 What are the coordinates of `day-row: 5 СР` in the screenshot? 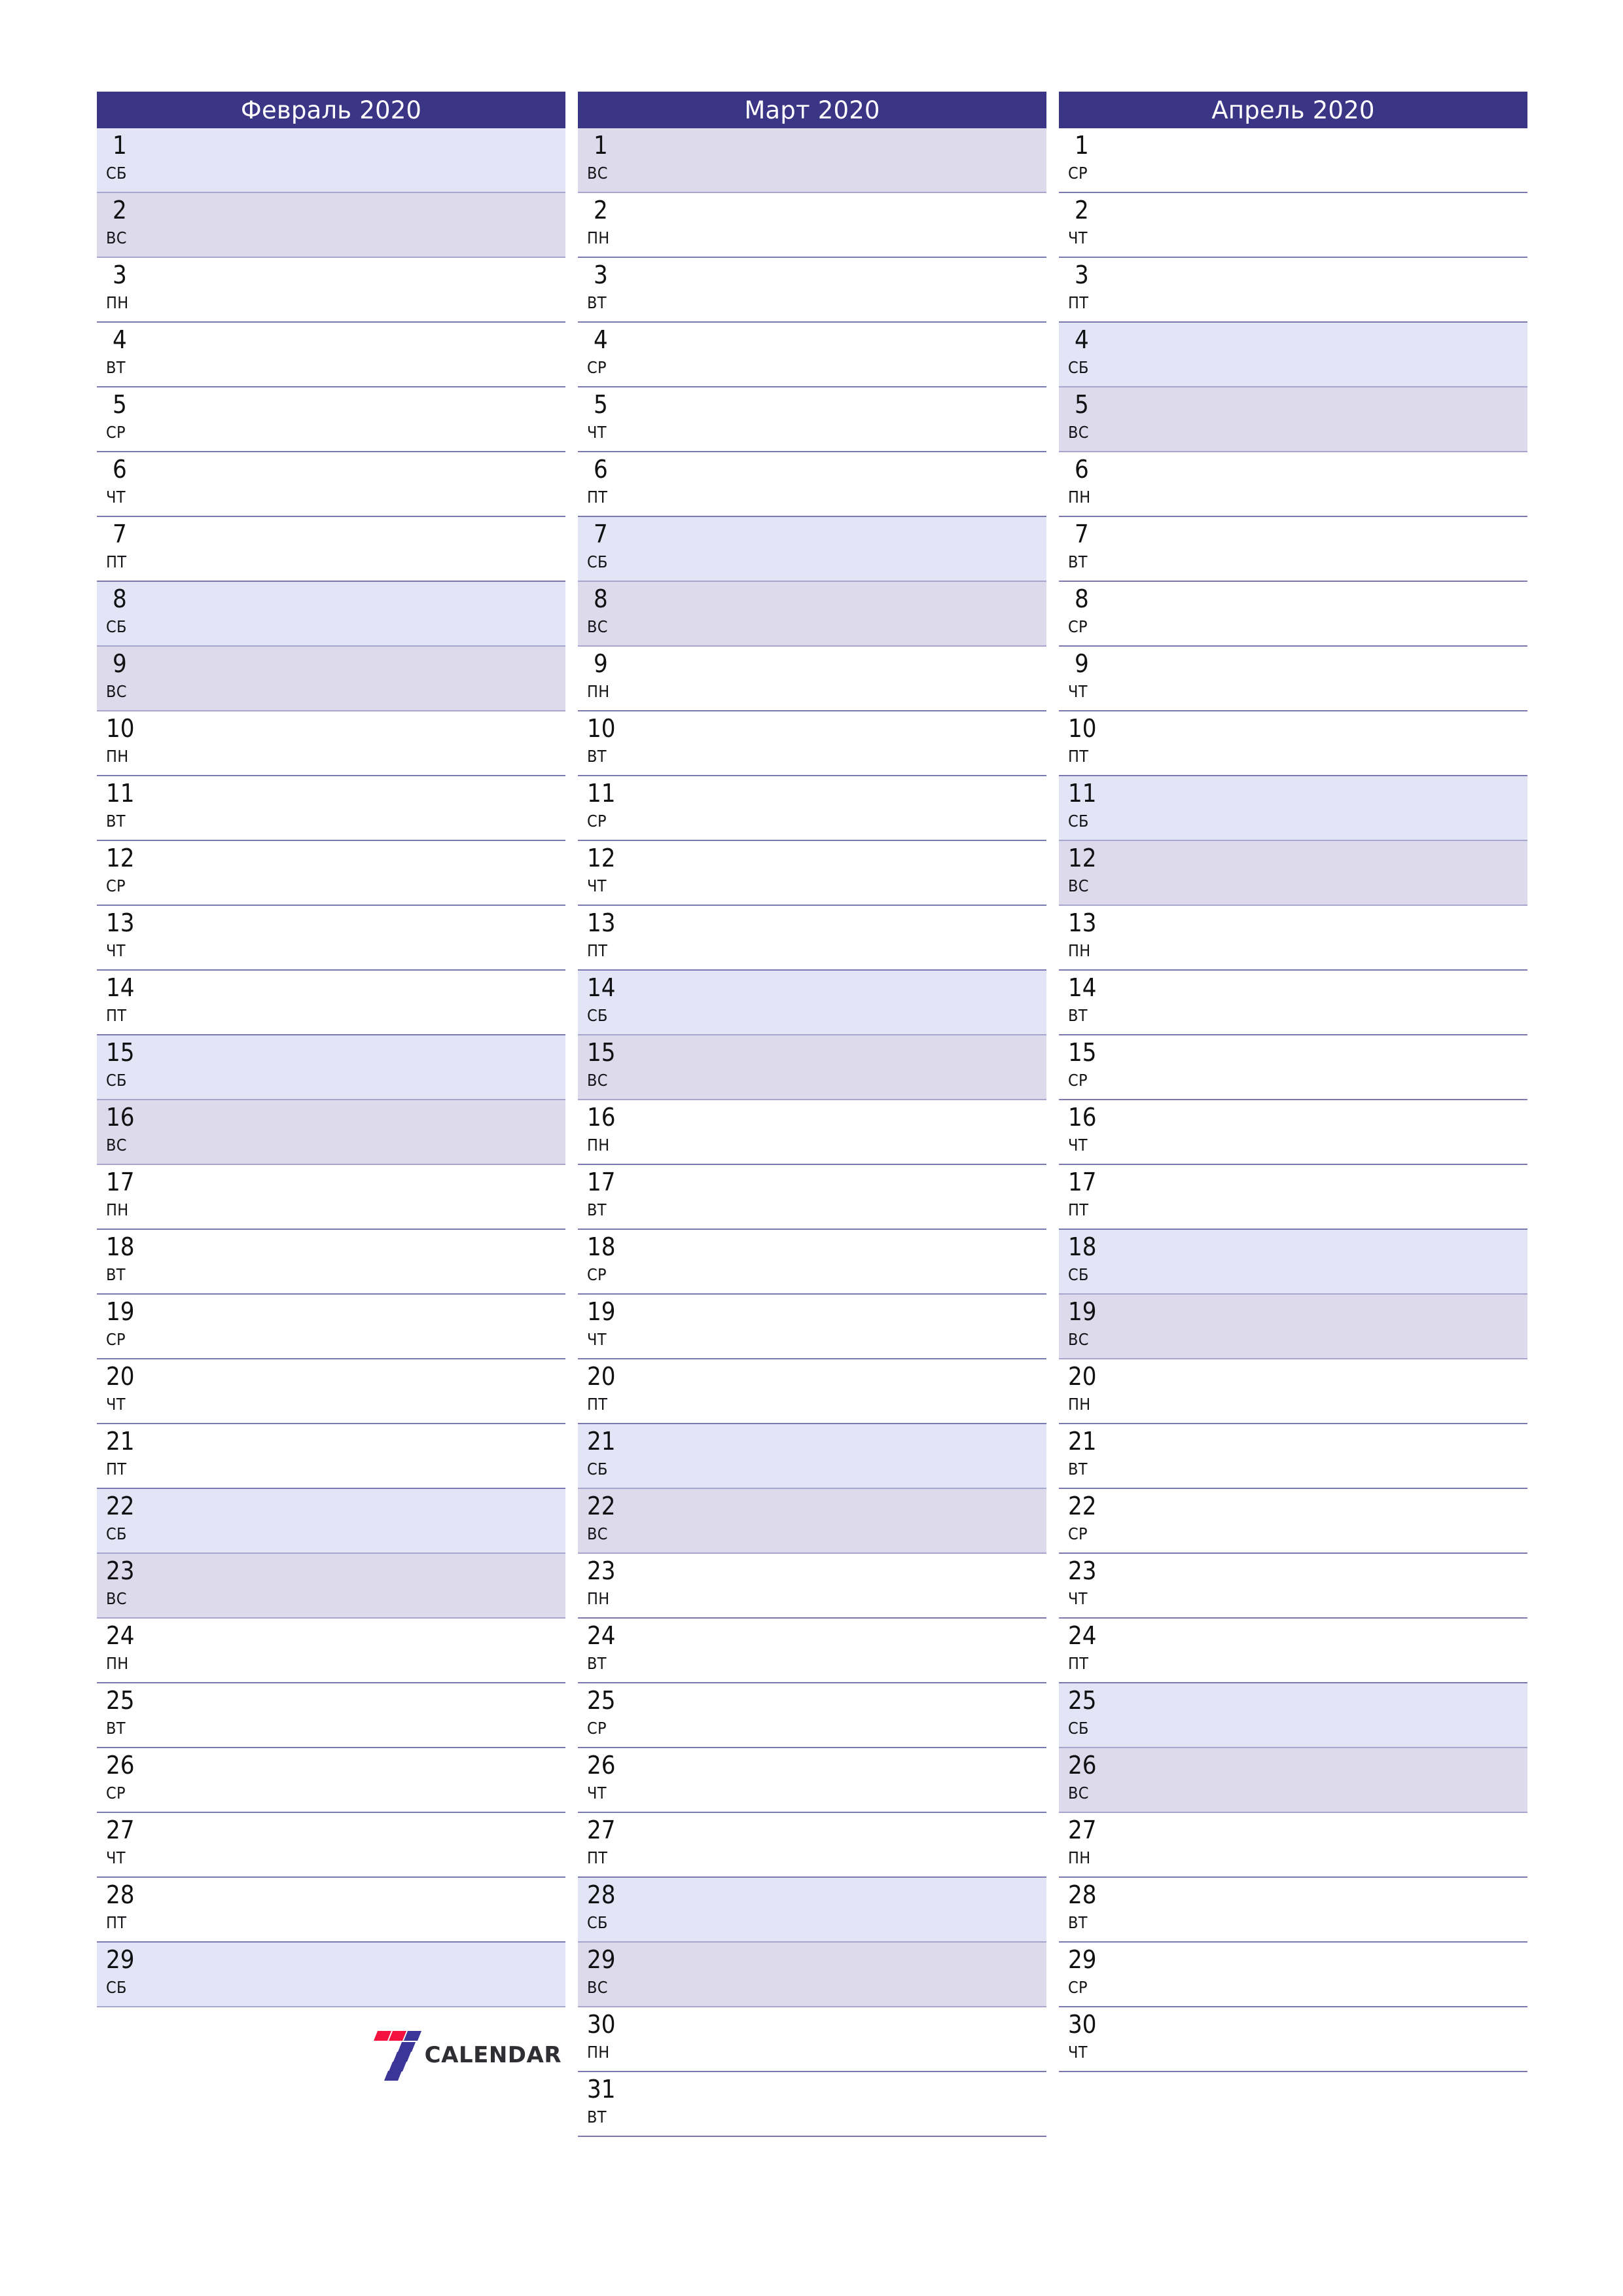 It's located at (331, 419).